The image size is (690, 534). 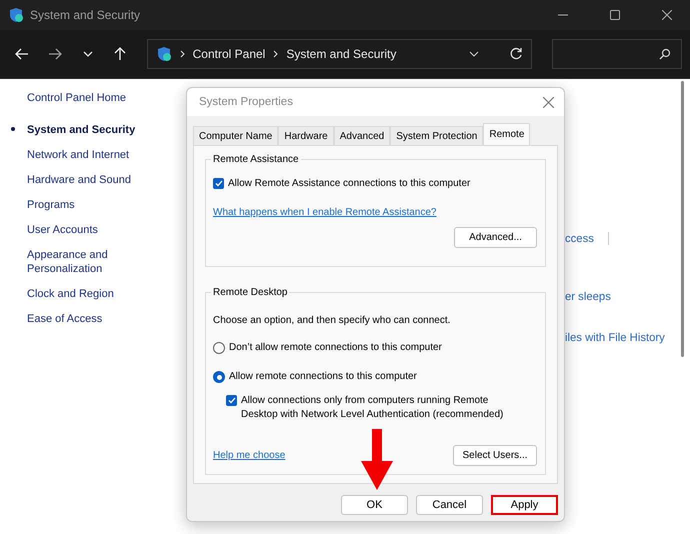 What do you see at coordinates (87, 54) in the screenshot?
I see `chevron-down-icon` at bounding box center [87, 54].